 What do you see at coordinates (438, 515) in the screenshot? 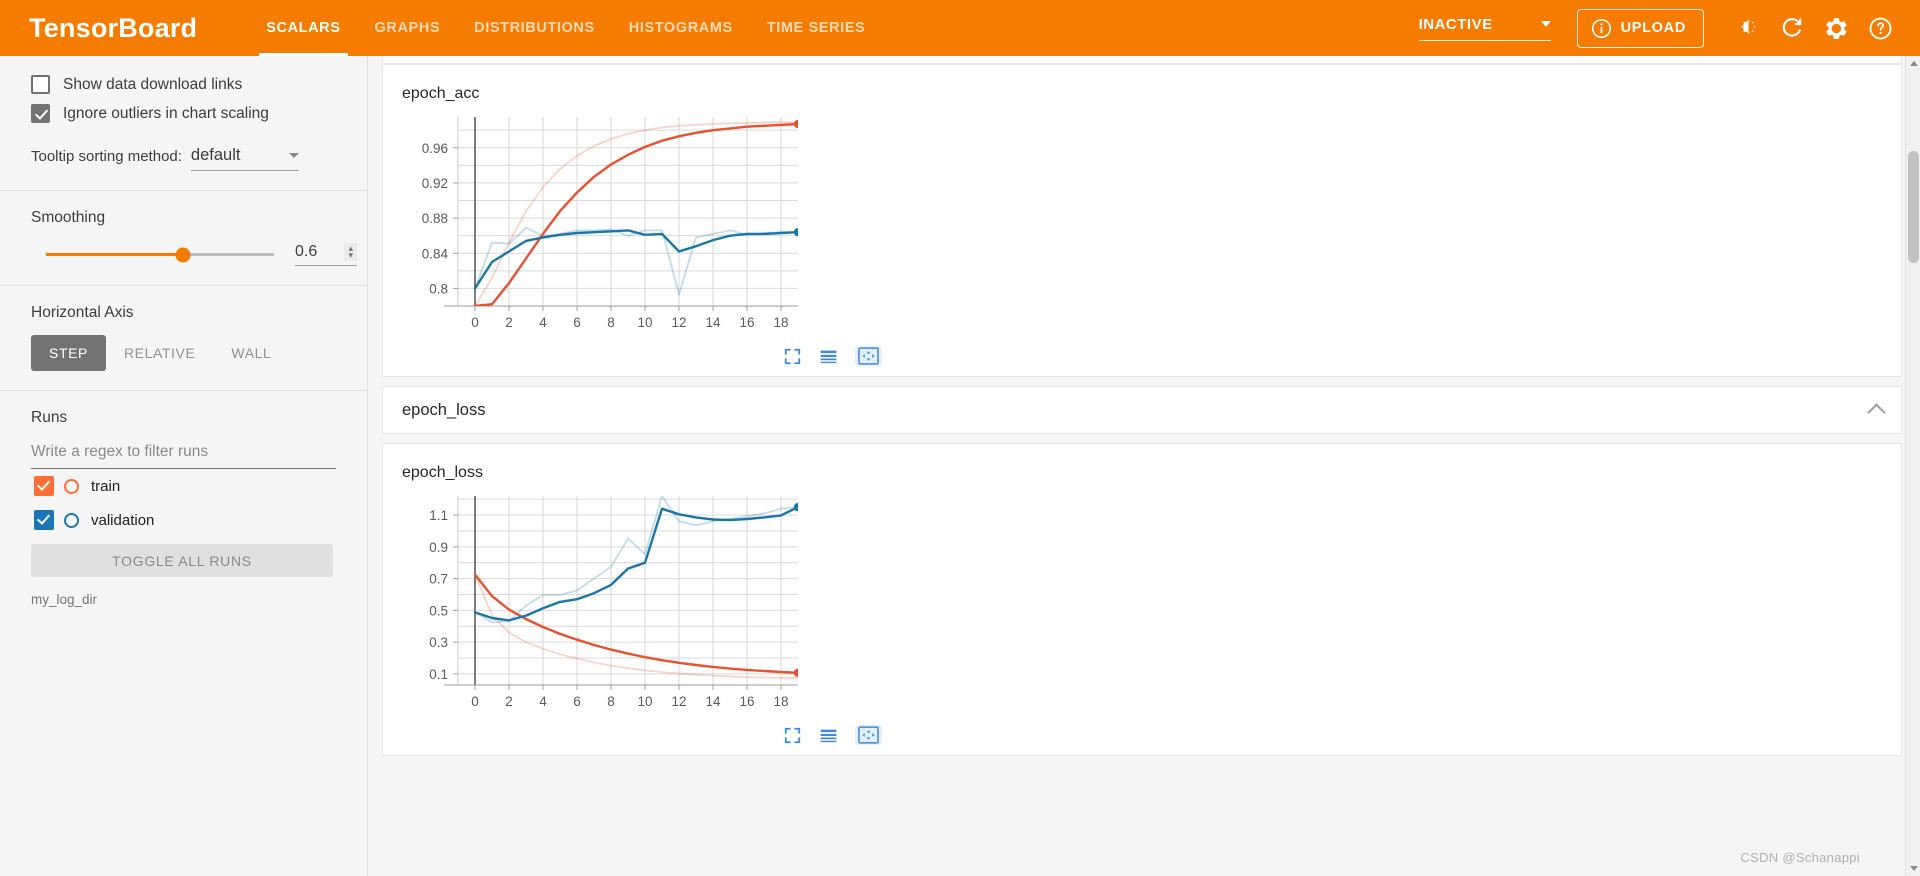
I see `svg-text: 1.1` at bounding box center [438, 515].